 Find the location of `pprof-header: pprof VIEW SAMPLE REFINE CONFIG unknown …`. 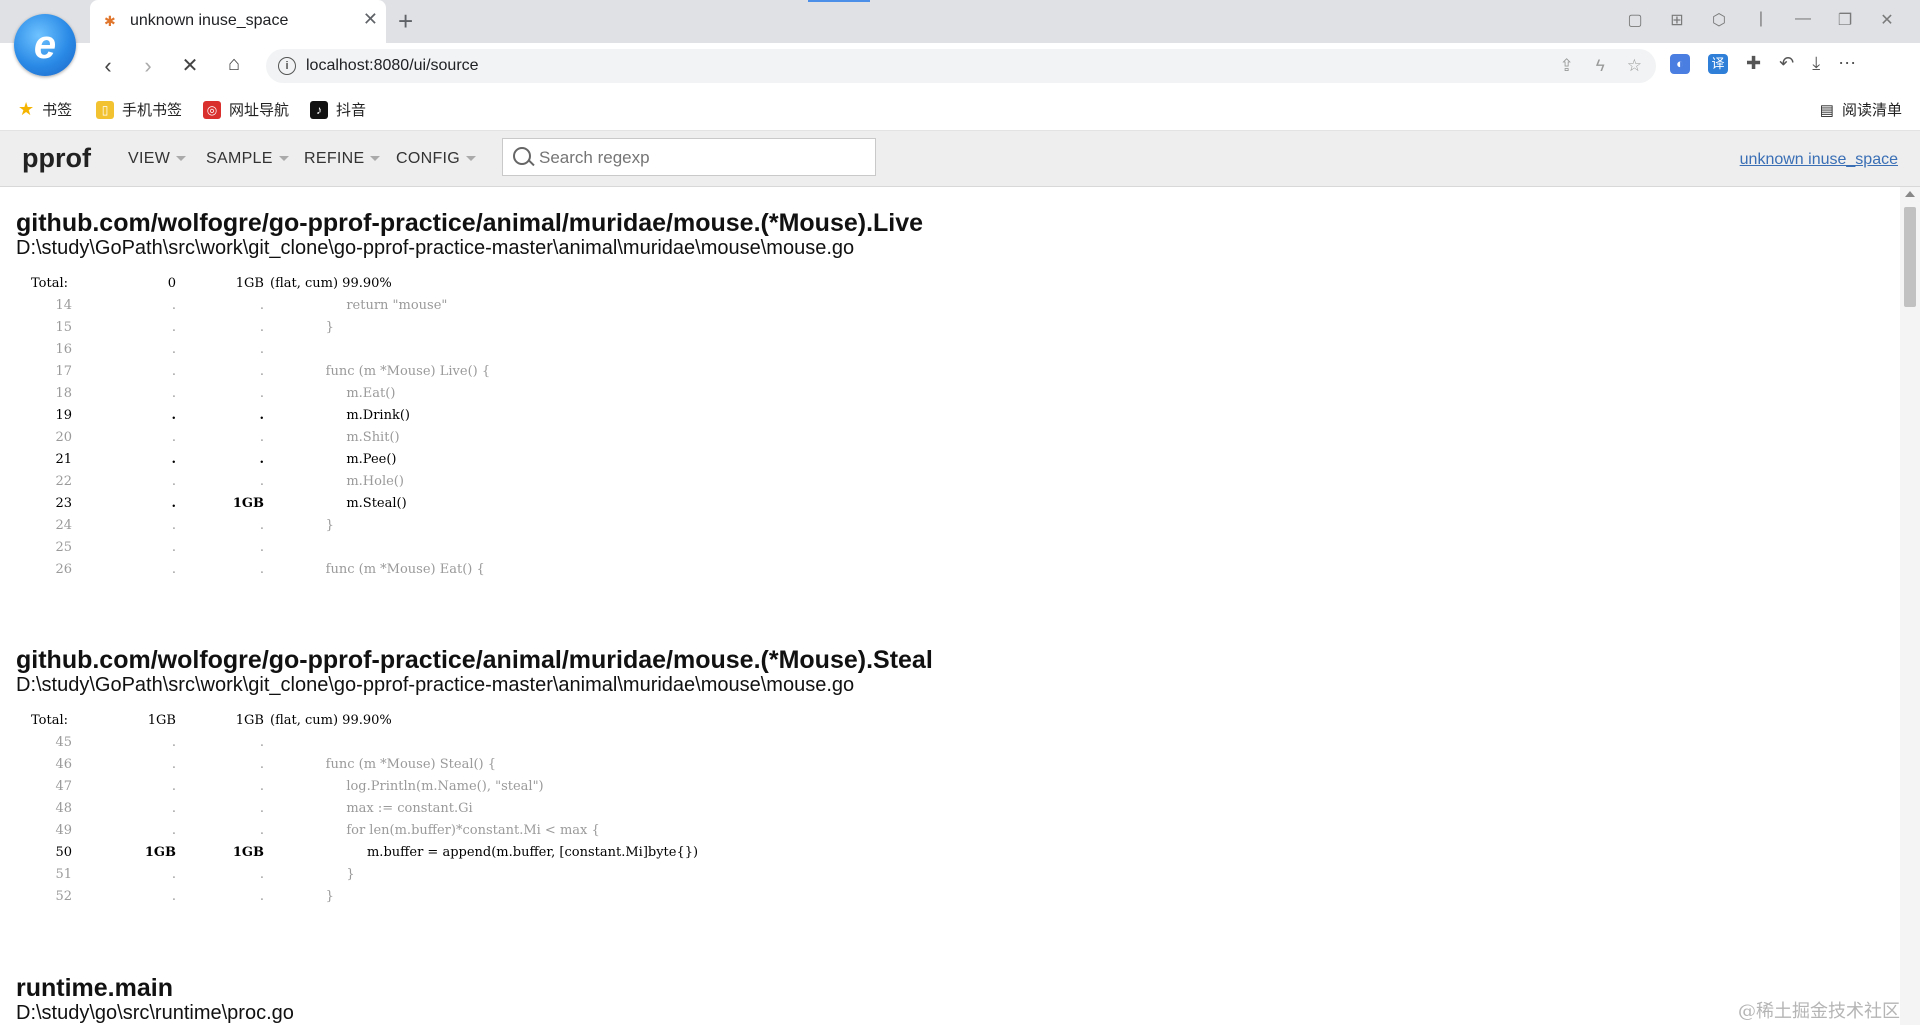

pprof-header: pprof VIEW SAMPLE REFINE CONFIG unknown … is located at coordinates (960, 159).